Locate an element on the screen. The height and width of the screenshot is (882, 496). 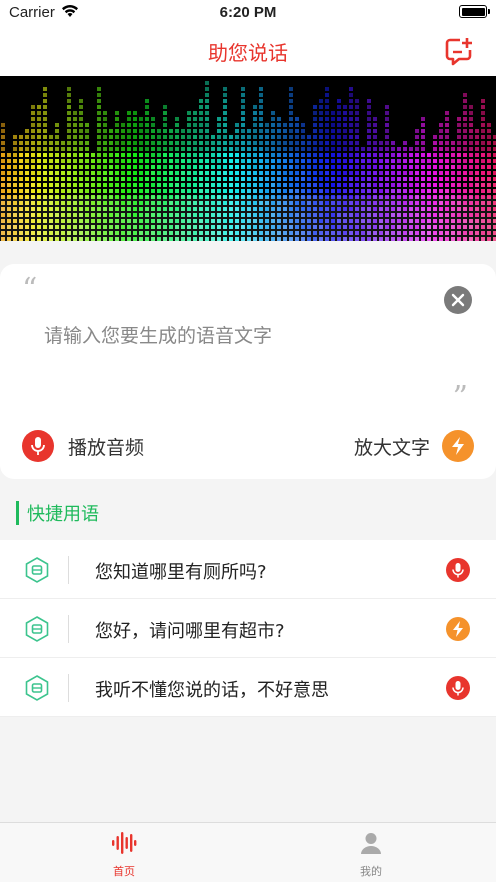
play-audio-label: 播放音频 is located at coordinates (106, 447).